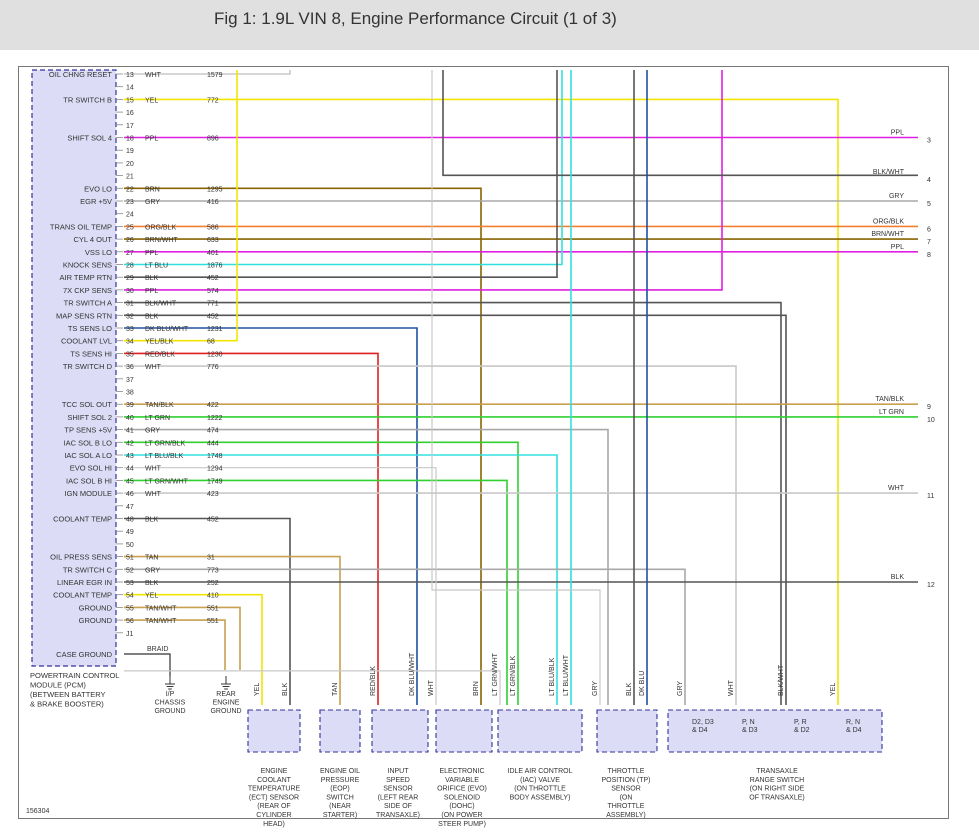 The height and width of the screenshot is (839, 979). I want to click on switch-position-label: & D4, so click(854, 730).